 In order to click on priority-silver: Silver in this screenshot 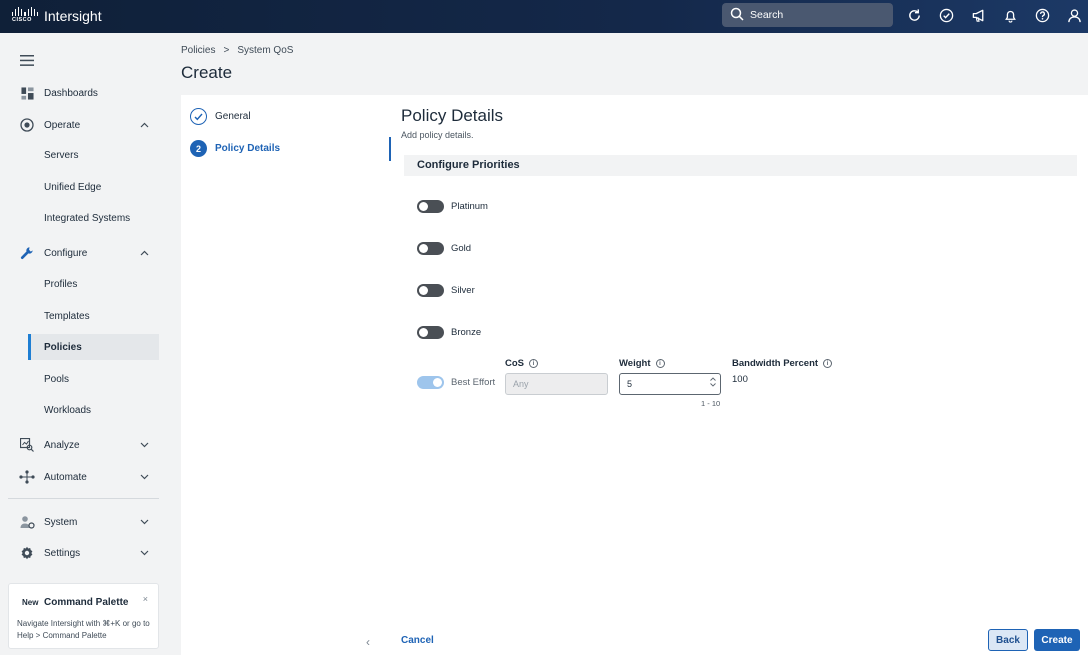, I will do `click(446, 290)`.